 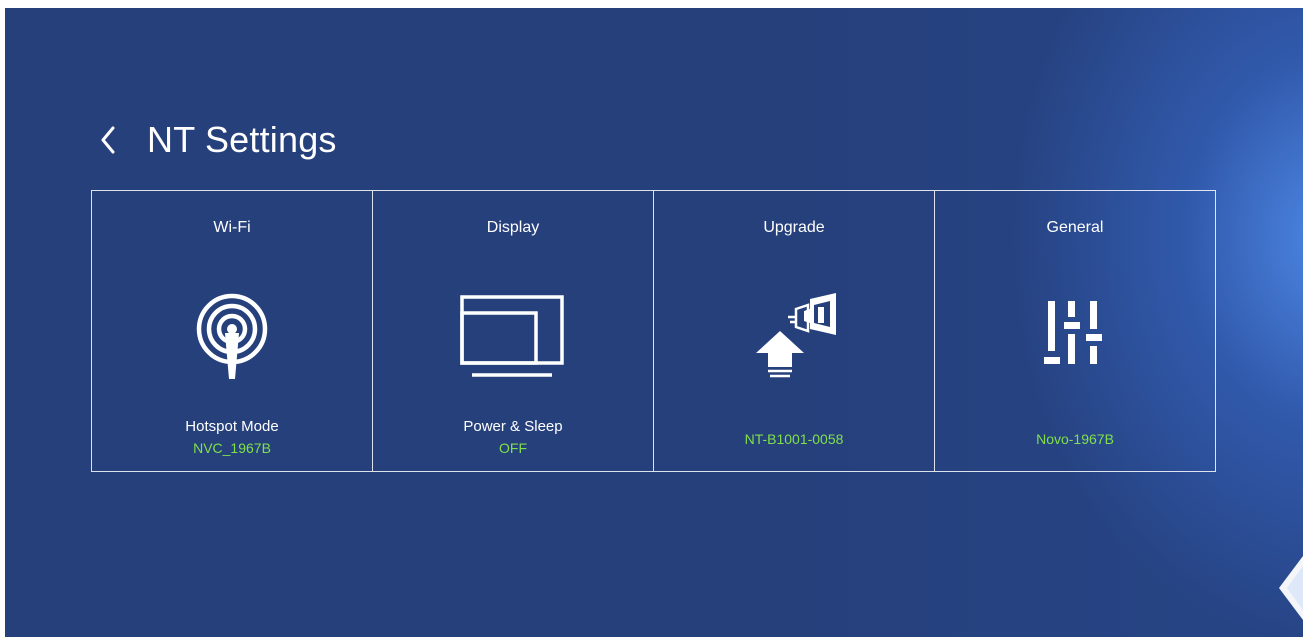 What do you see at coordinates (794, 336) in the screenshot?
I see `upgrade-arrow-icon` at bounding box center [794, 336].